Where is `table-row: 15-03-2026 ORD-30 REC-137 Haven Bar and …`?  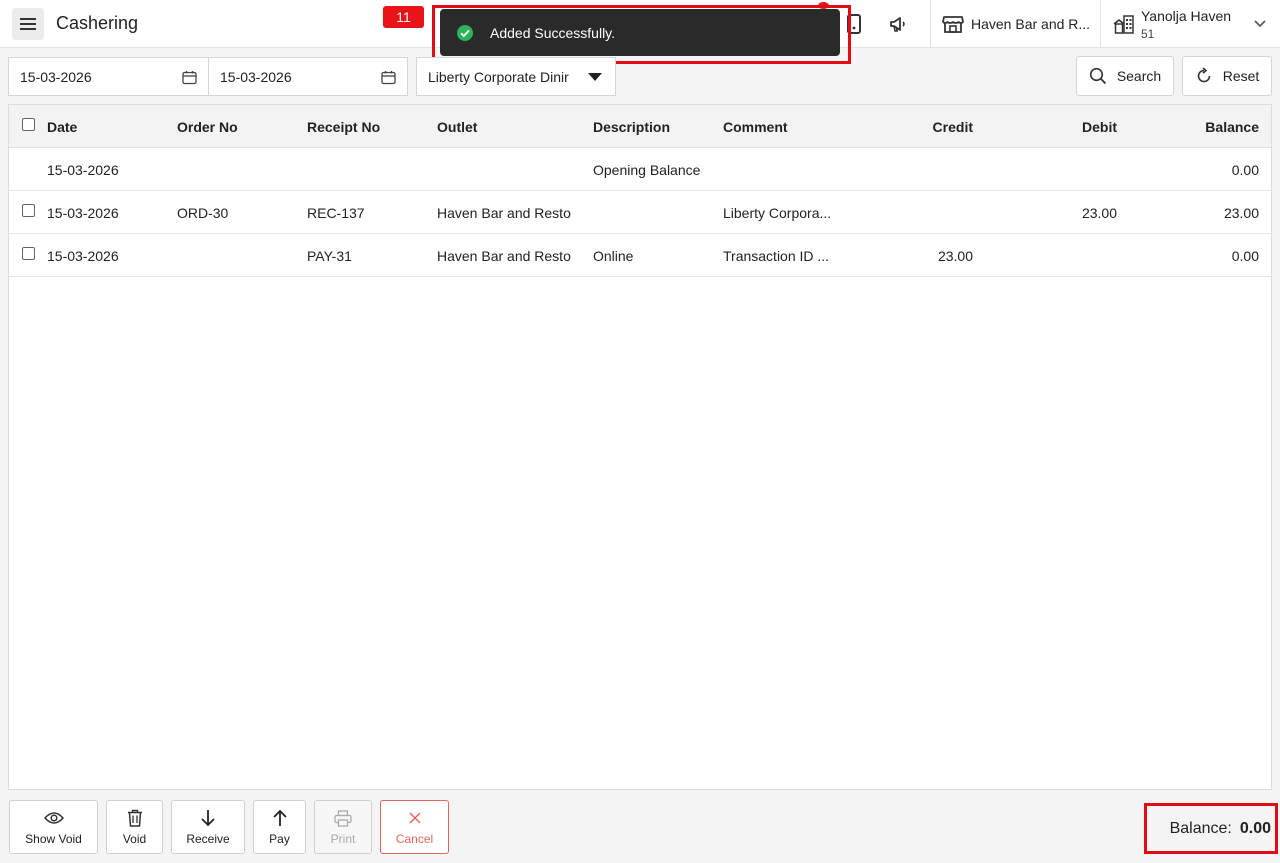
table-row: 15-03-2026 ORD-30 REC-137 Haven Bar and … is located at coordinates (640, 212).